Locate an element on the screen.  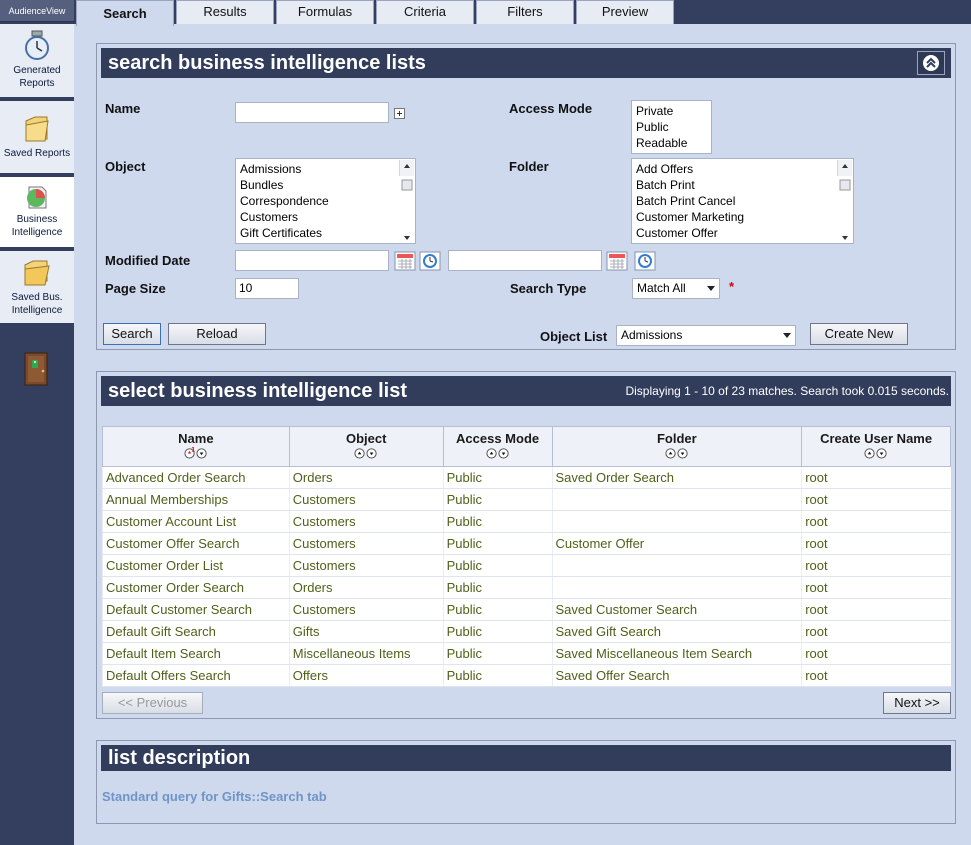
tab-filters: Filters is located at coordinates (525, 12).